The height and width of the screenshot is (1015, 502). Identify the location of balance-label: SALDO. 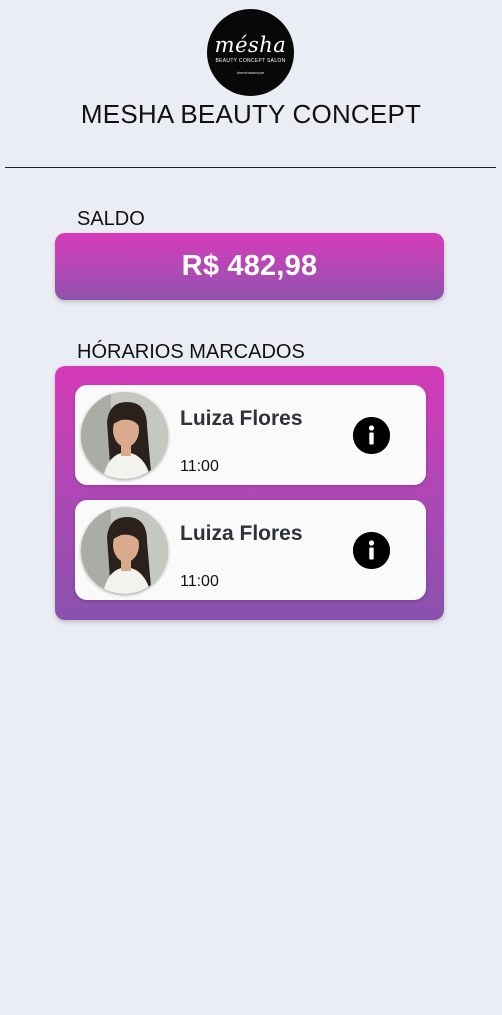
(111, 219).